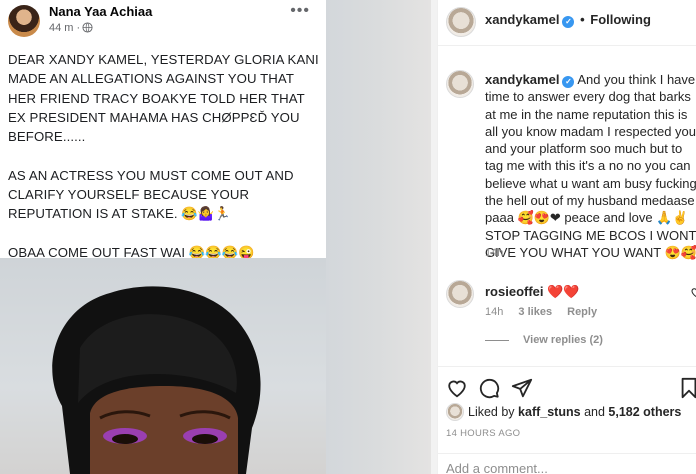 The height and width of the screenshot is (474, 696). What do you see at coordinates (156, 380) in the screenshot?
I see `portrait-illustration` at bounding box center [156, 380].